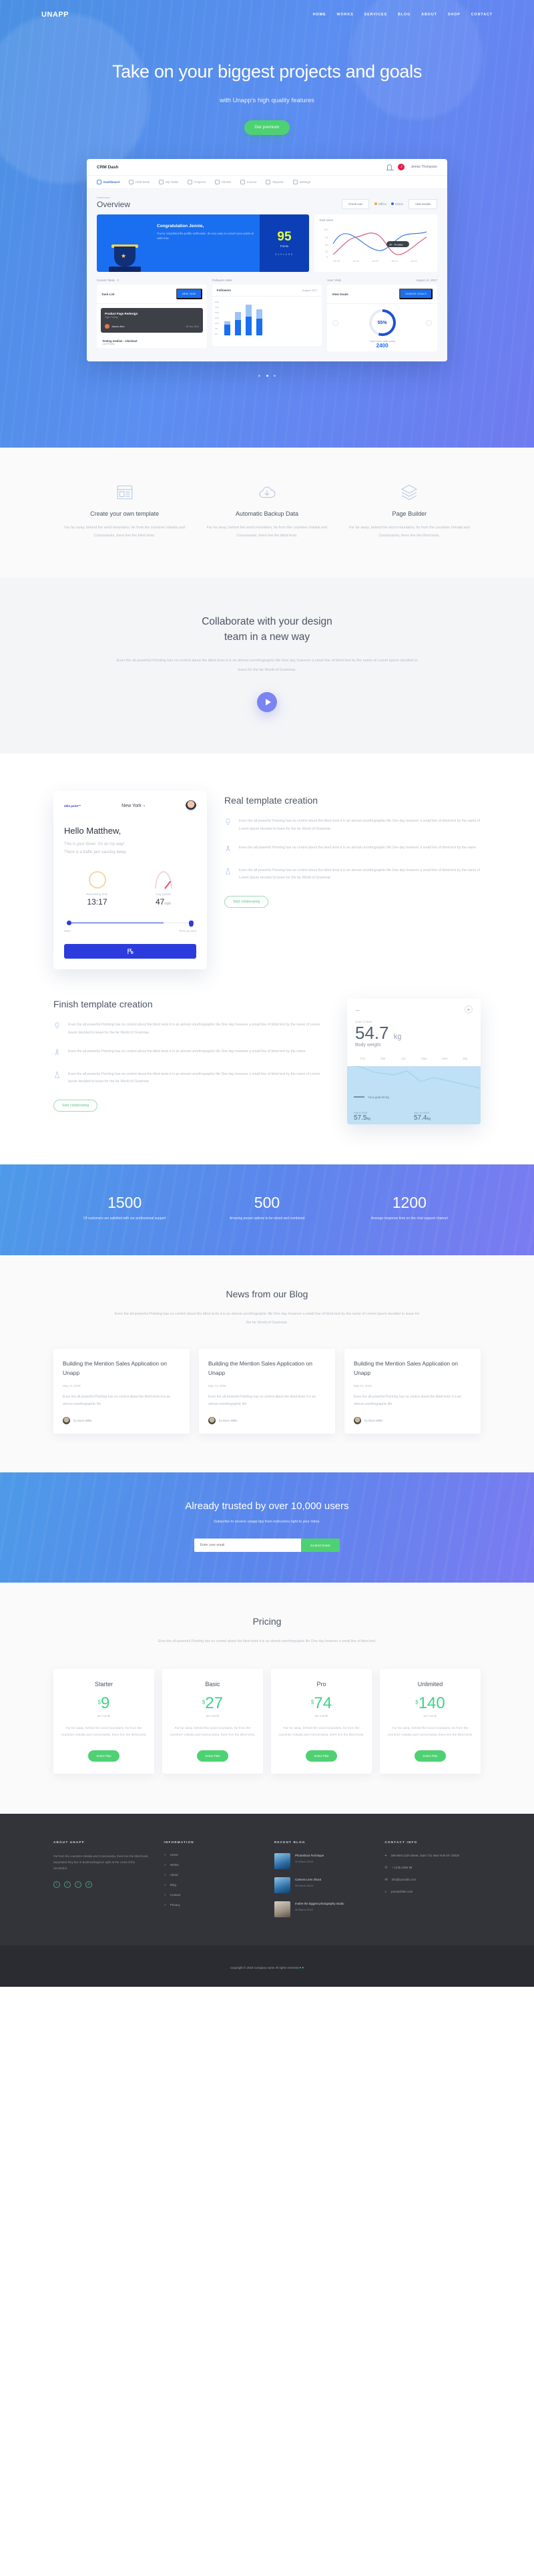 This screenshot has height=2576, width=534. What do you see at coordinates (423, 204) in the screenshot?
I see `view-details-button: View Details` at bounding box center [423, 204].